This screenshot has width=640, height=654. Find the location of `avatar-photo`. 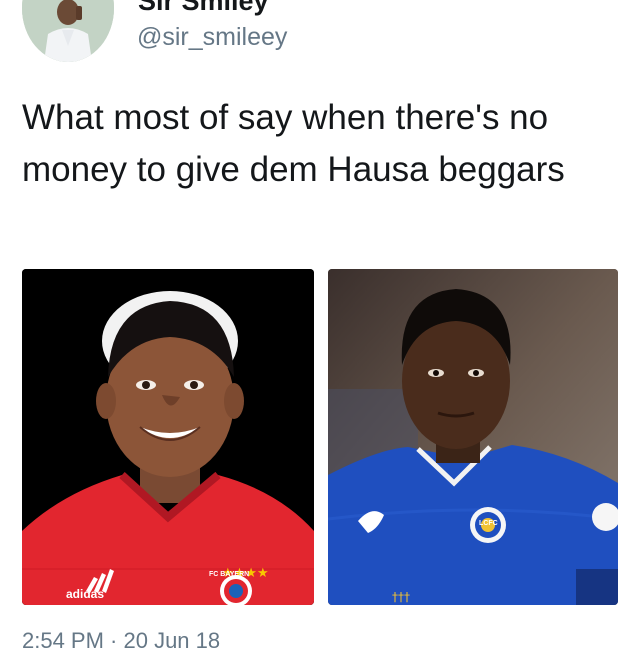

avatar-photo is located at coordinates (68, 31).